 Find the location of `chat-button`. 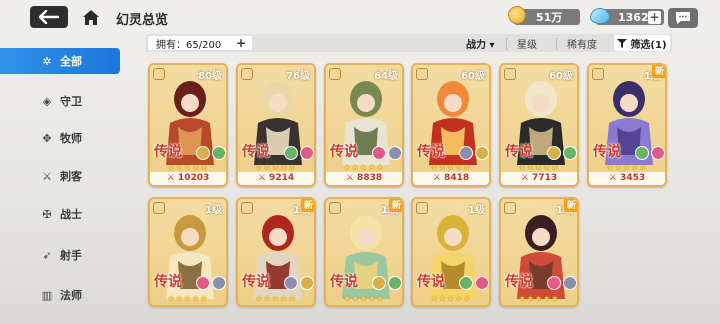

chat-button is located at coordinates (683, 18).